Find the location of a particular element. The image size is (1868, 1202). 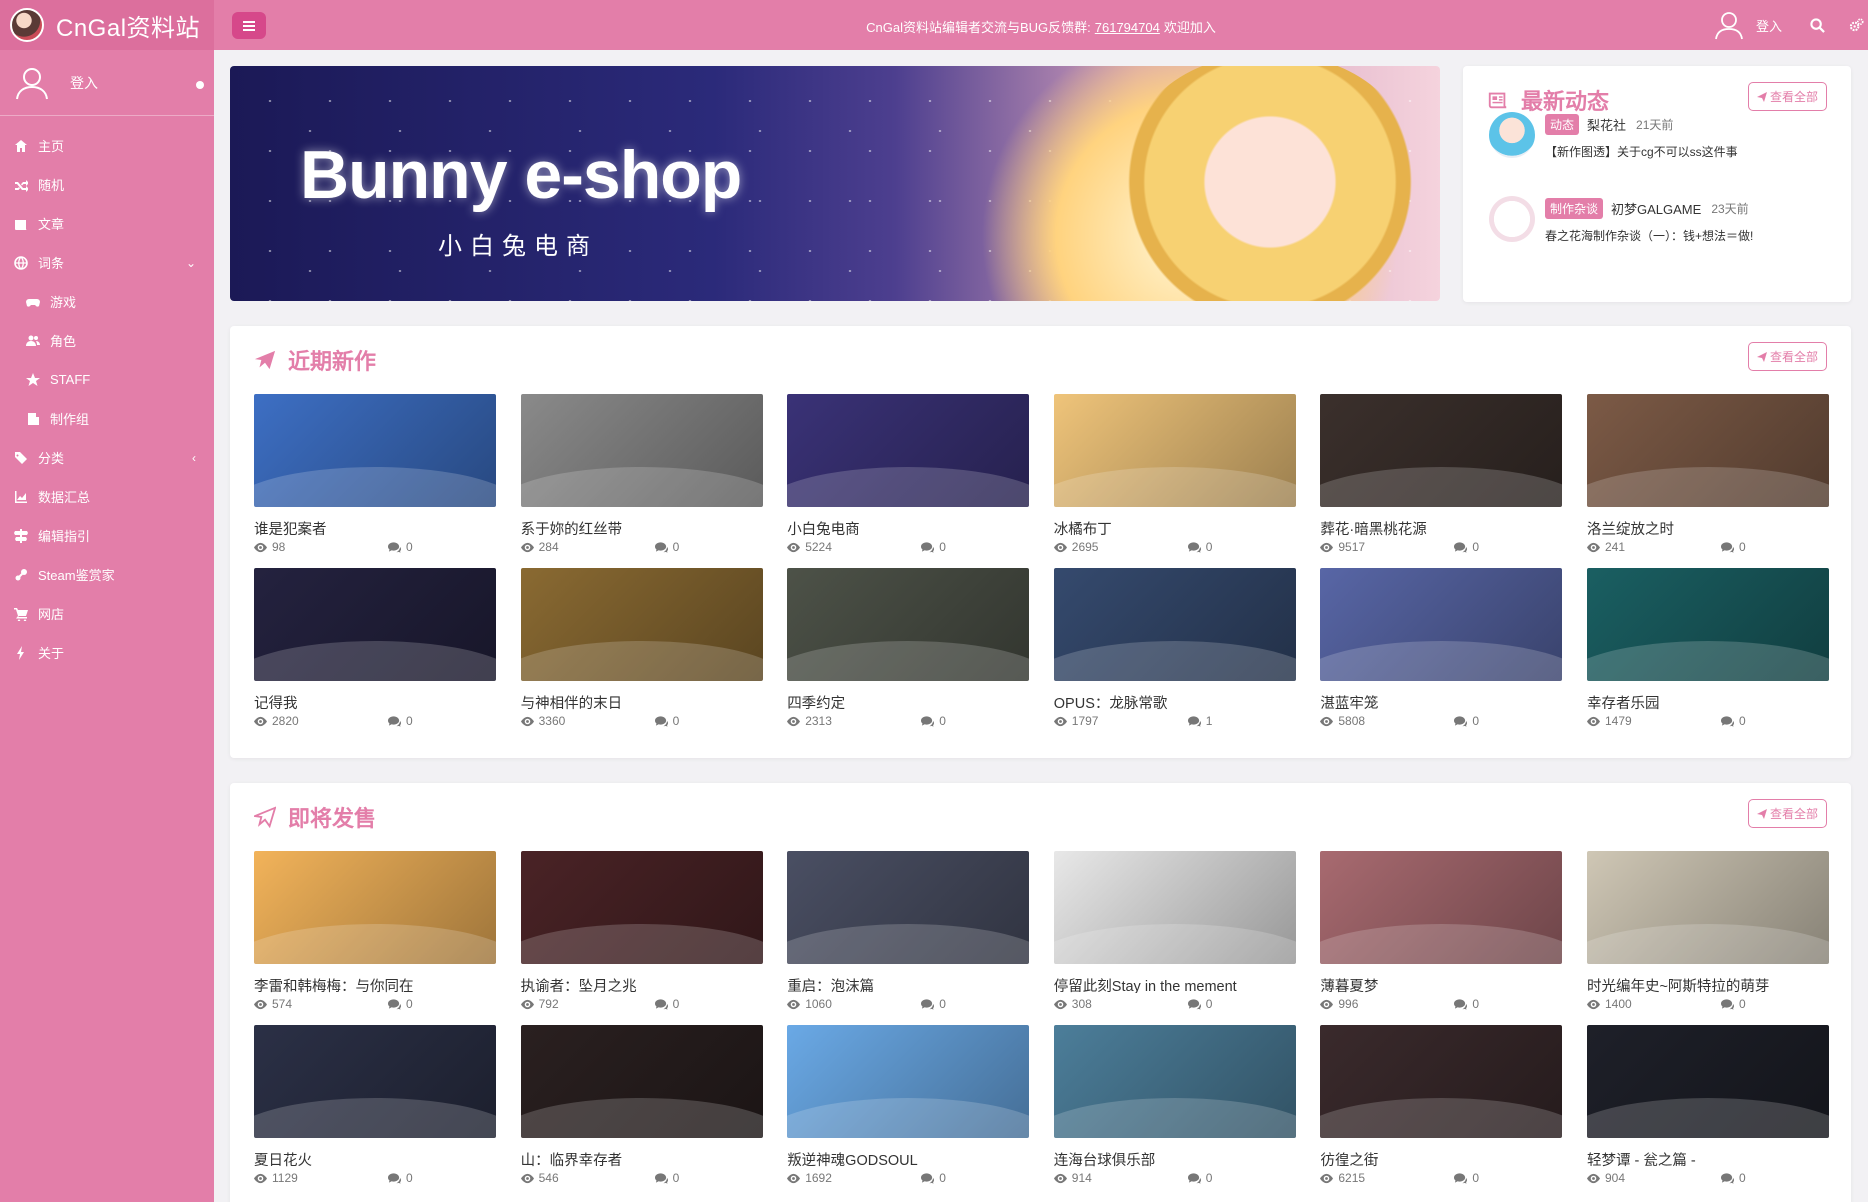

game-name: 薄暮夏梦 is located at coordinates (1441, 984).